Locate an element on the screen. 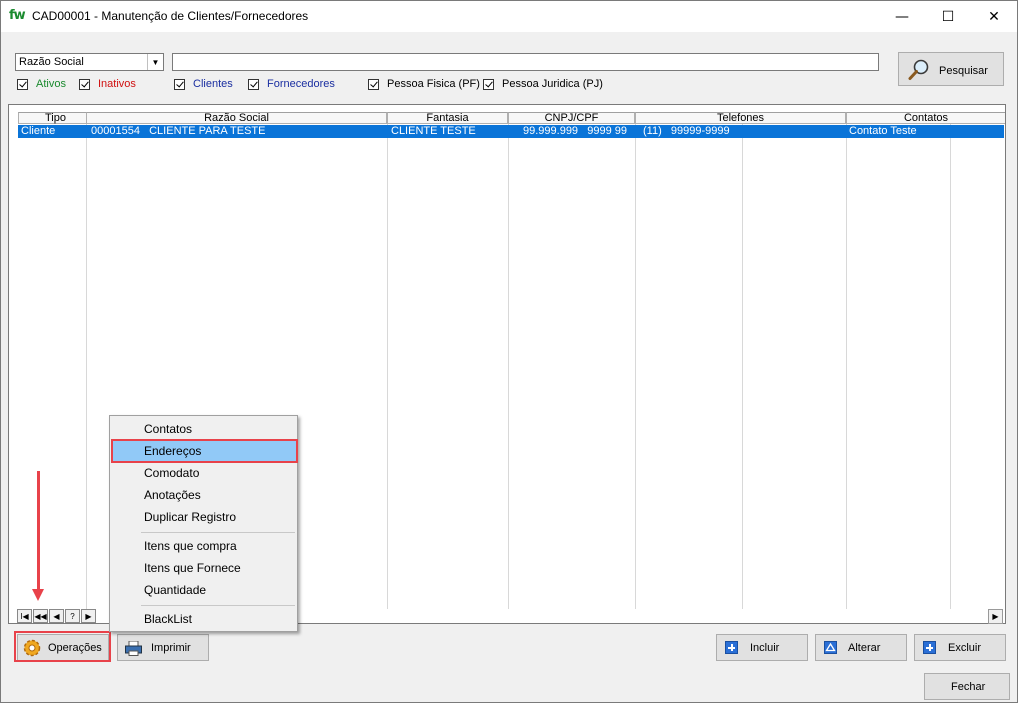 This screenshot has height=703, width=1018. search-button: Pesquisar is located at coordinates (951, 69).